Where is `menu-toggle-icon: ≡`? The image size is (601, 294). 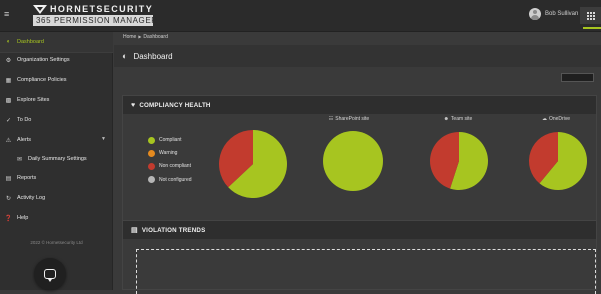 menu-toggle-icon: ≡ is located at coordinates (6, 14).